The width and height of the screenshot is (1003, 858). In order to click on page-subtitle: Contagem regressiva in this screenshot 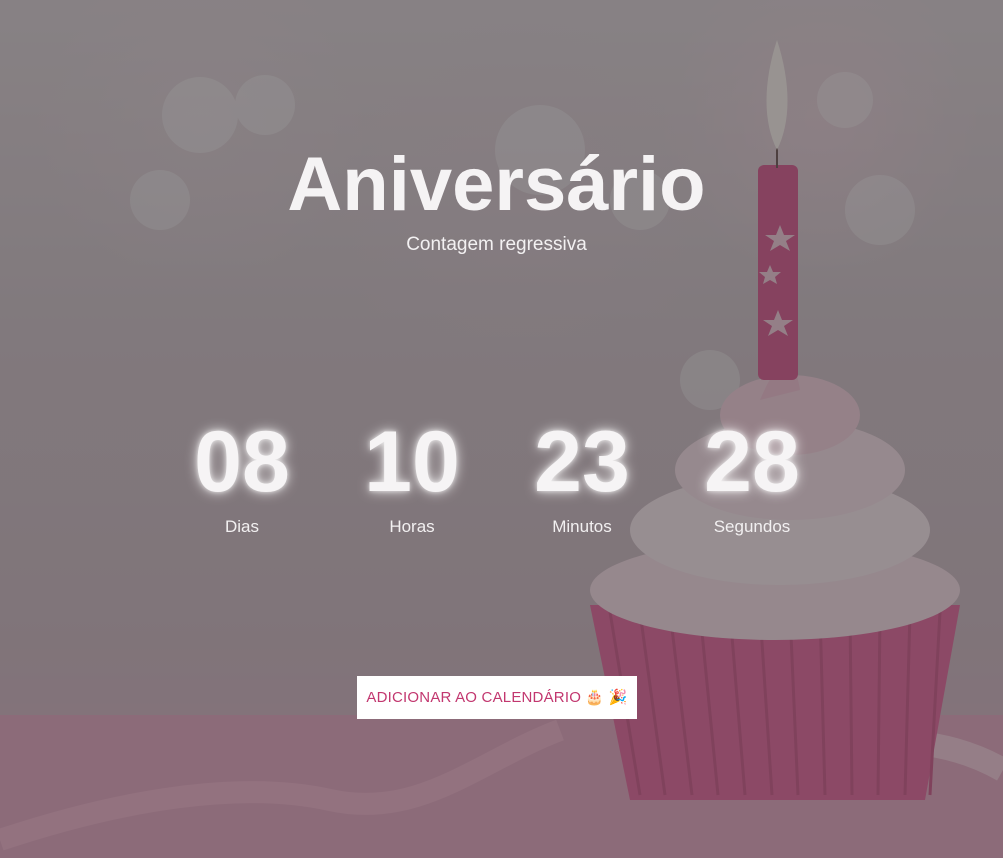, I will do `click(496, 244)`.